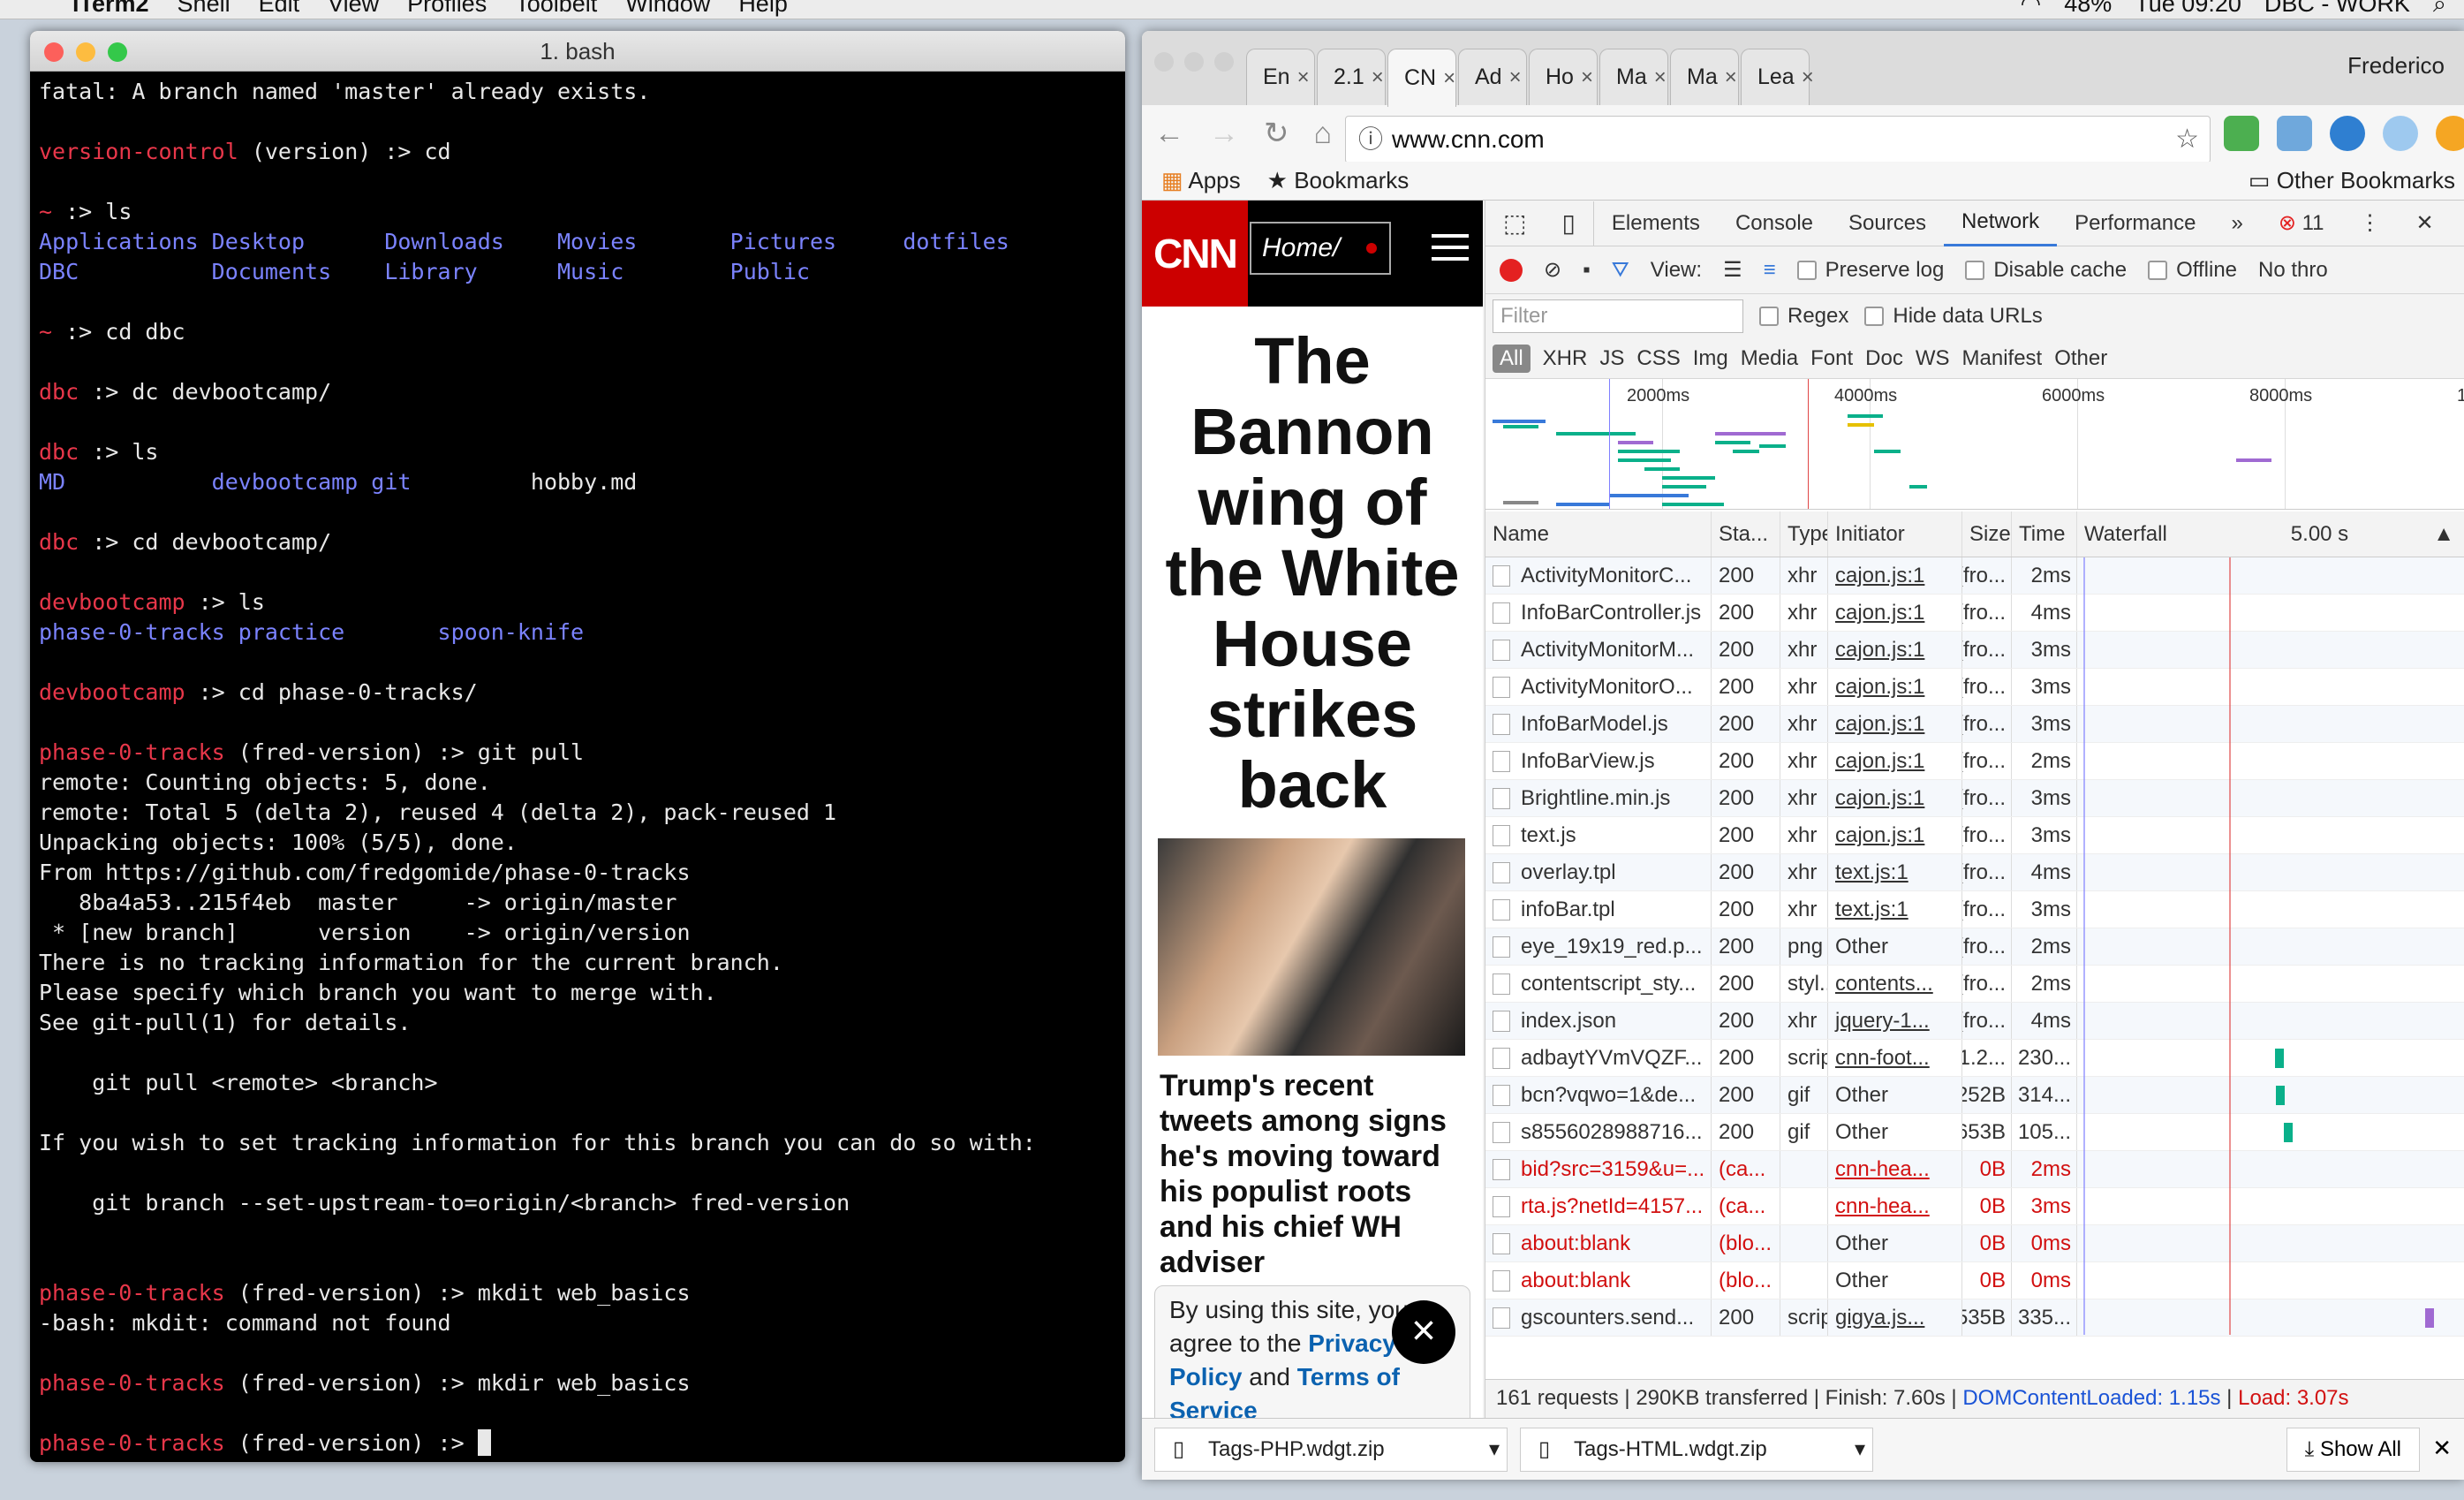 This screenshot has width=2464, height=1500. What do you see at coordinates (1323, 134) in the screenshot?
I see `home-icon: ⌂` at bounding box center [1323, 134].